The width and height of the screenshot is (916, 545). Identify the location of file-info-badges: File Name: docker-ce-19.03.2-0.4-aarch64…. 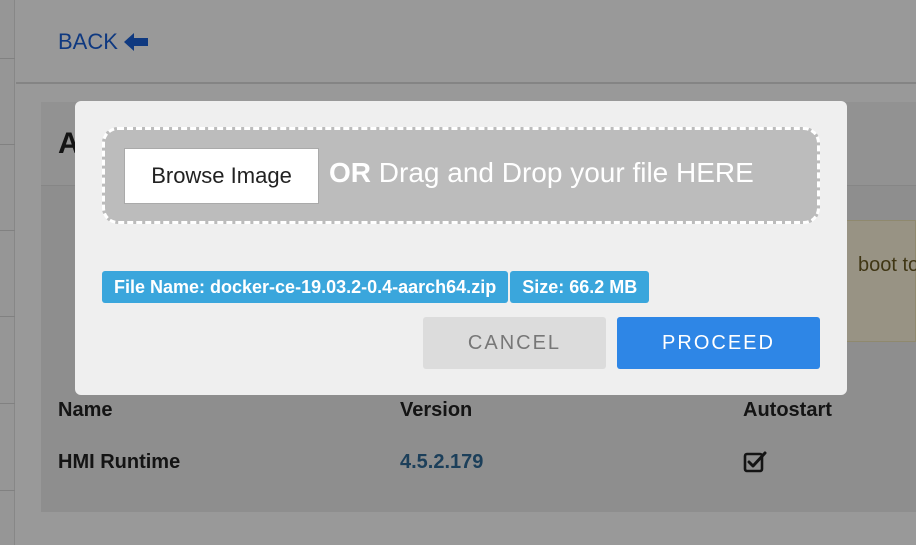
(376, 287).